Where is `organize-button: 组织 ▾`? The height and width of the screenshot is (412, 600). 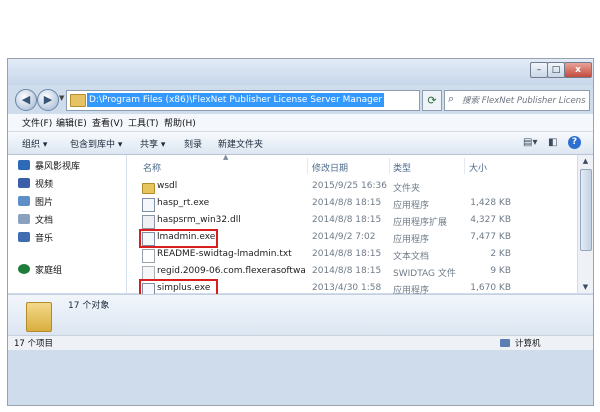
organize-button: 组织 ▾ is located at coordinates (34, 143).